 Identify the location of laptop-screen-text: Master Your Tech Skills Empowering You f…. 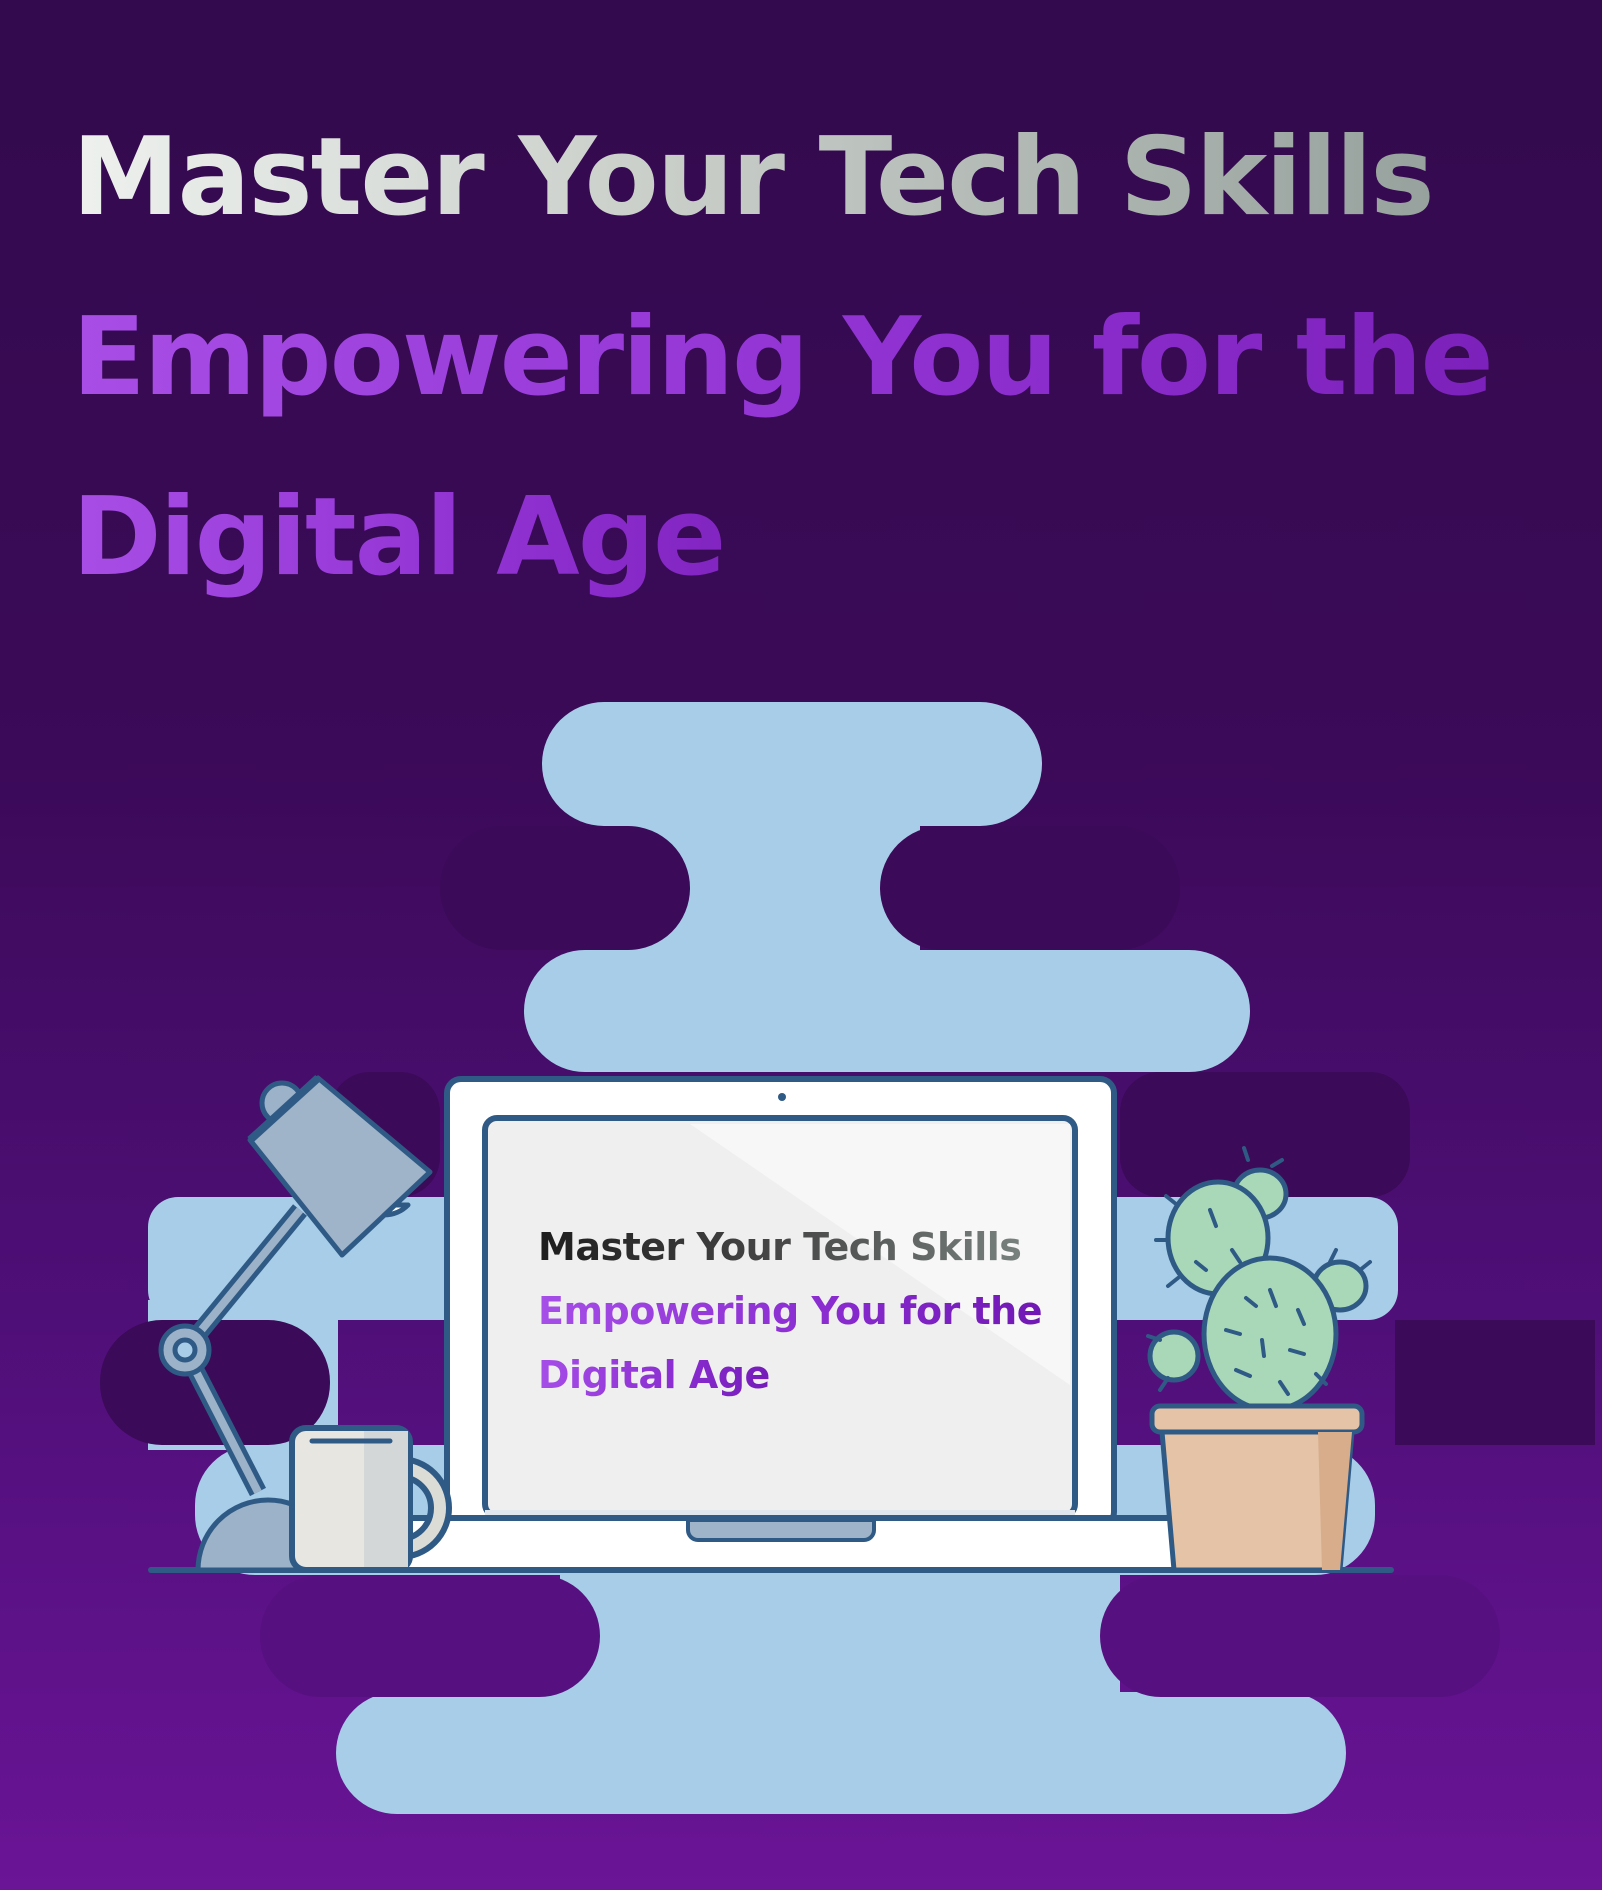
(798, 1311).